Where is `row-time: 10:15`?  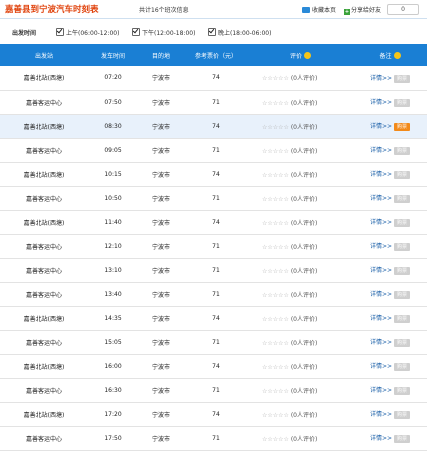
row-time: 10:15 is located at coordinates (113, 174).